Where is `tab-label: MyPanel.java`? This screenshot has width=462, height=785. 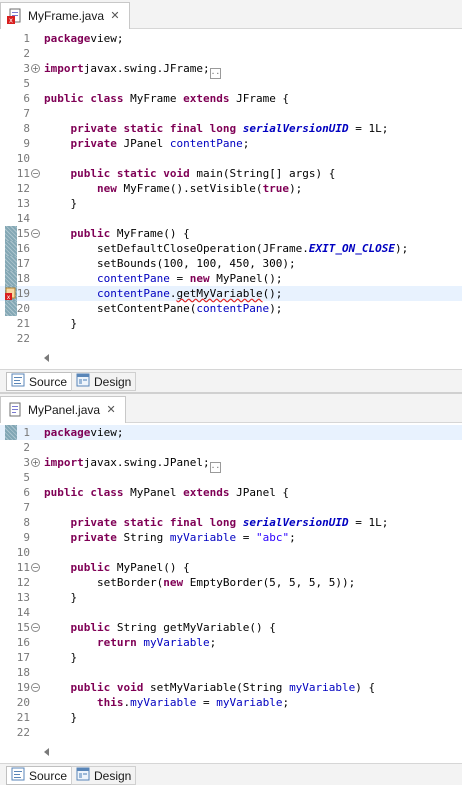
tab-label: MyPanel.java is located at coordinates (64, 410).